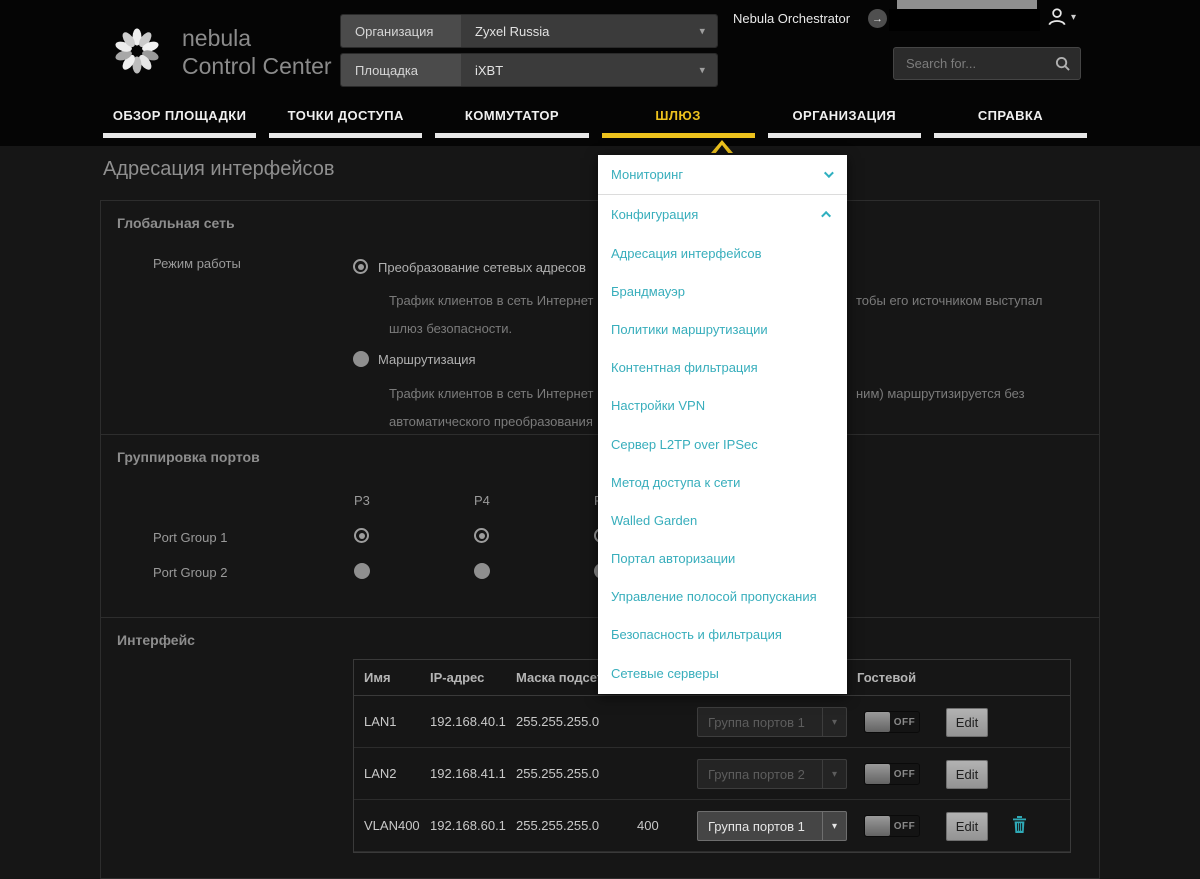 The width and height of the screenshot is (1200, 879). What do you see at coordinates (361, 535) in the screenshot?
I see `pg1-p3-radio` at bounding box center [361, 535].